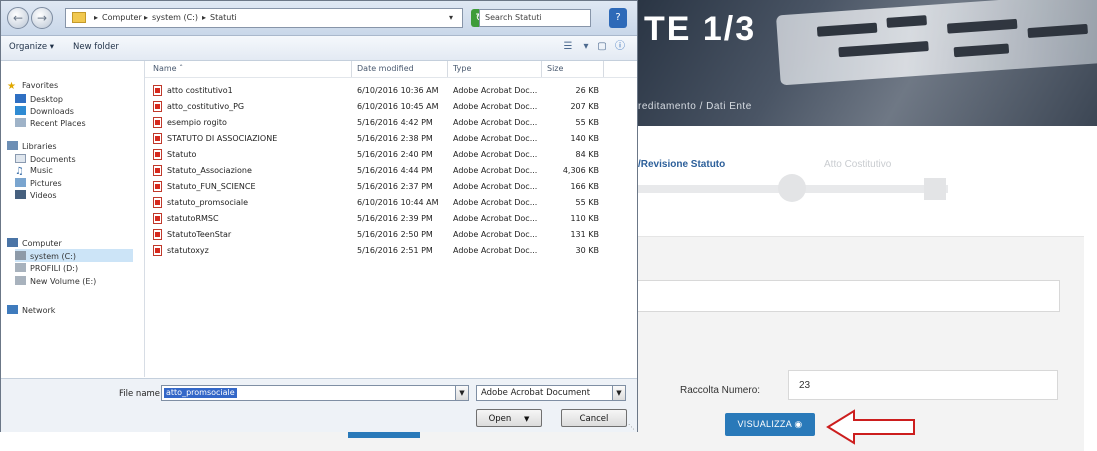 Image resolution: width=1097 pixels, height=451 pixels. I want to click on red-arrow-annotation, so click(870, 427).